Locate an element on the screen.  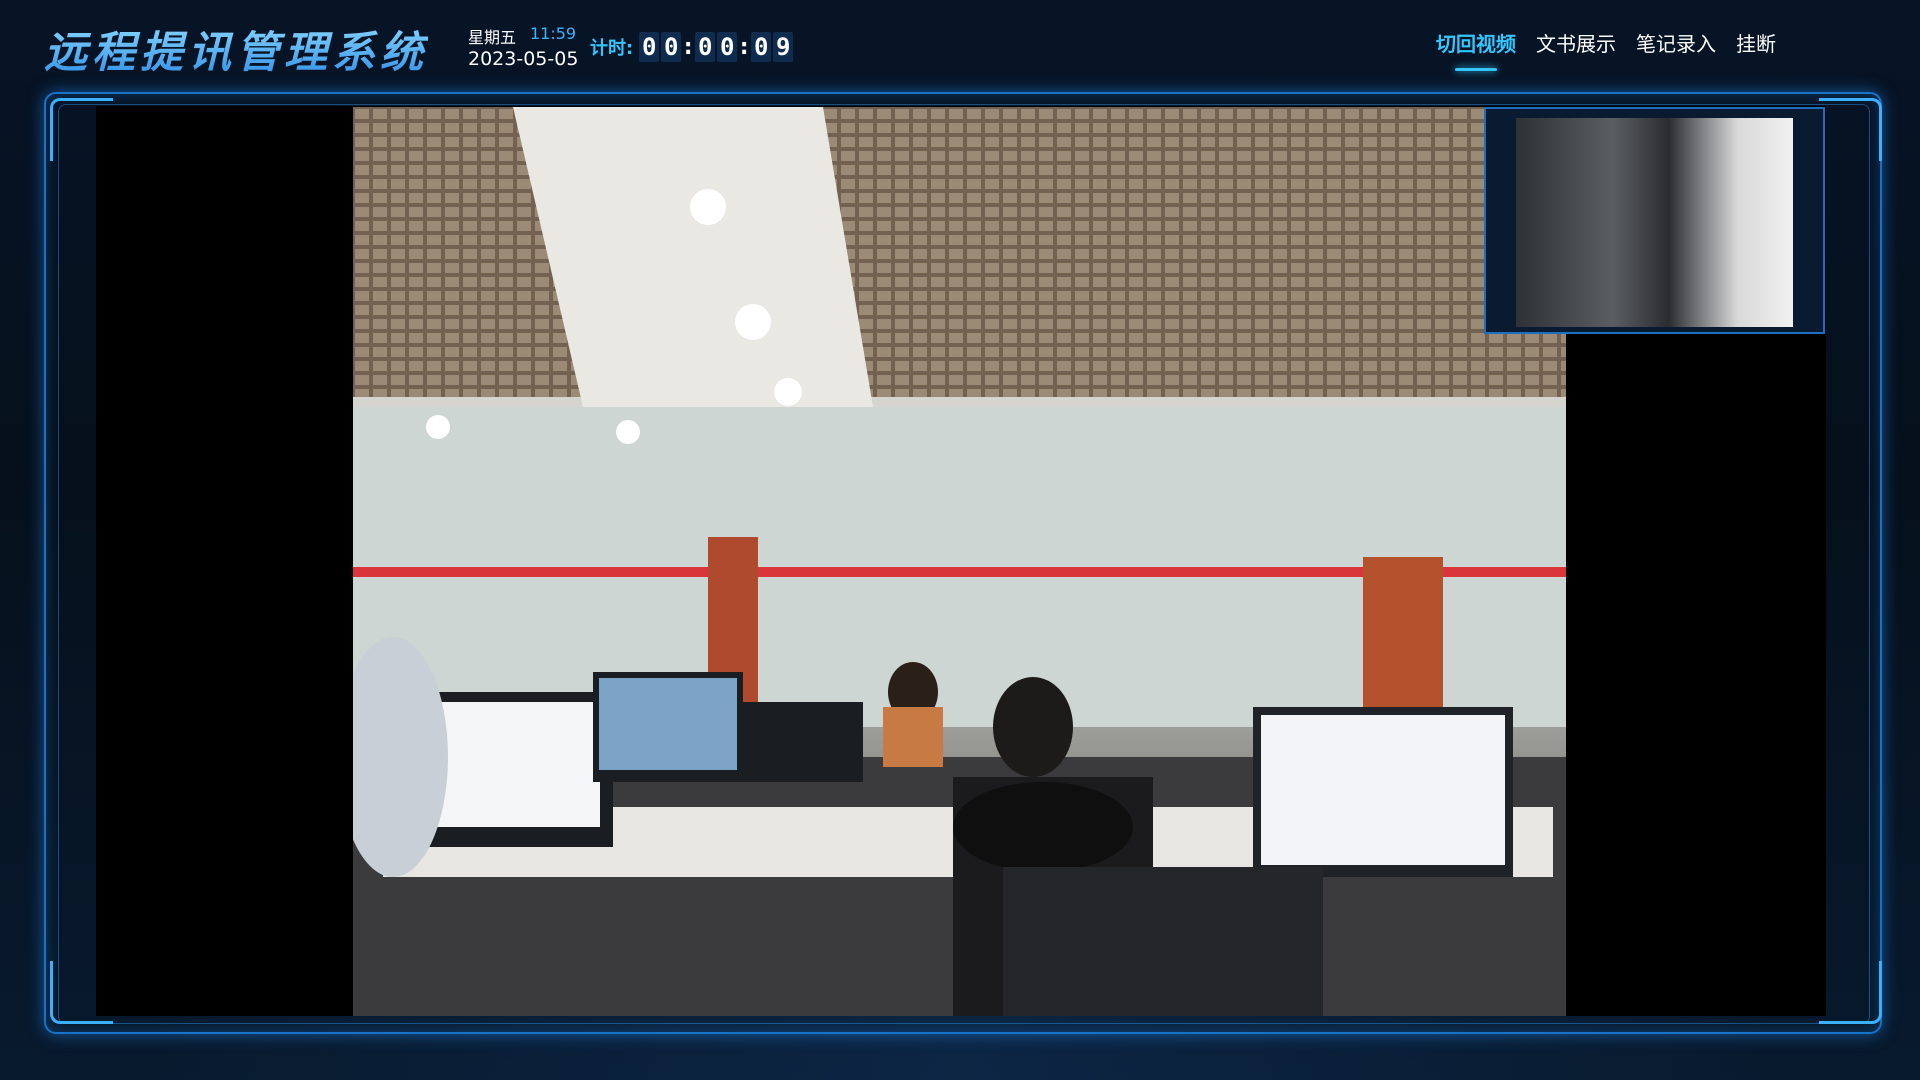
pip-video-feed is located at coordinates (1654, 220).